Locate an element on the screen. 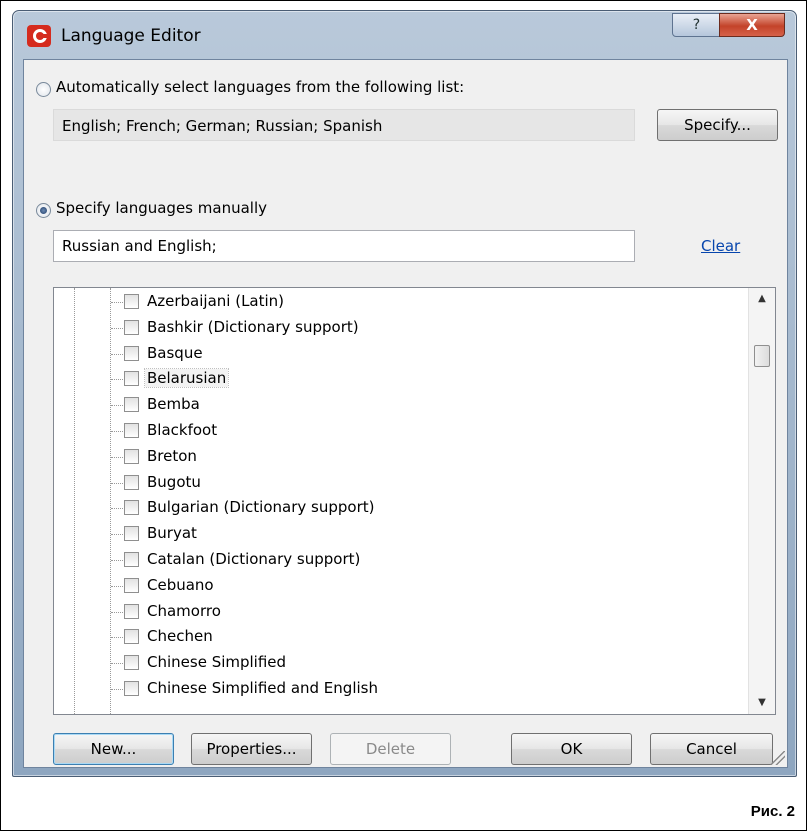 Image resolution: width=807 pixels, height=831 pixels. manual-languages-input: Russian and English; is located at coordinates (344, 246).